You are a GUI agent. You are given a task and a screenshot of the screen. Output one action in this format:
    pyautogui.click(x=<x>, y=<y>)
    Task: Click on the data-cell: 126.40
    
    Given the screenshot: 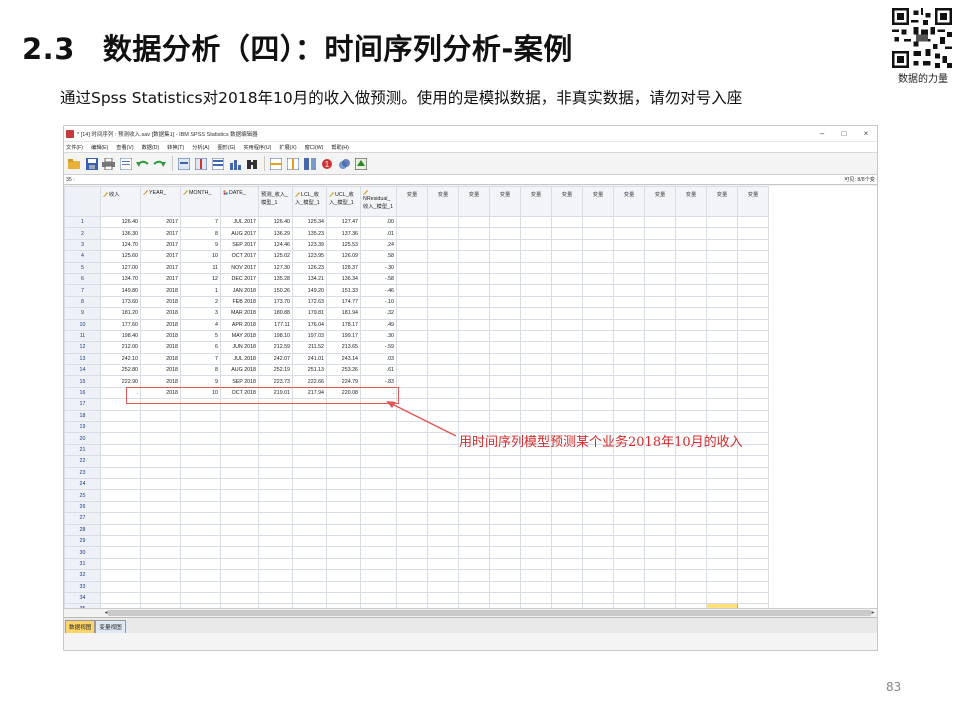 What is the action you would take?
    pyautogui.click(x=275, y=222)
    